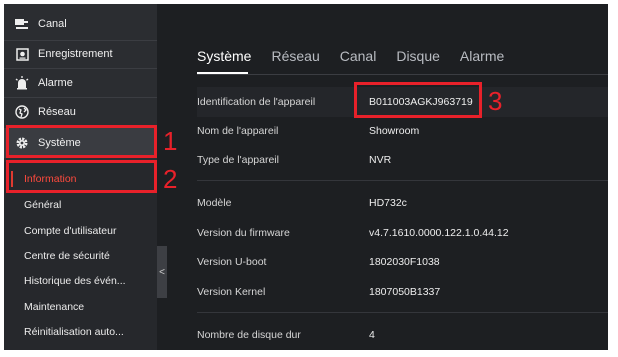  Describe the element at coordinates (170, 179) in the screenshot. I see `callout-number-2: 2` at that location.